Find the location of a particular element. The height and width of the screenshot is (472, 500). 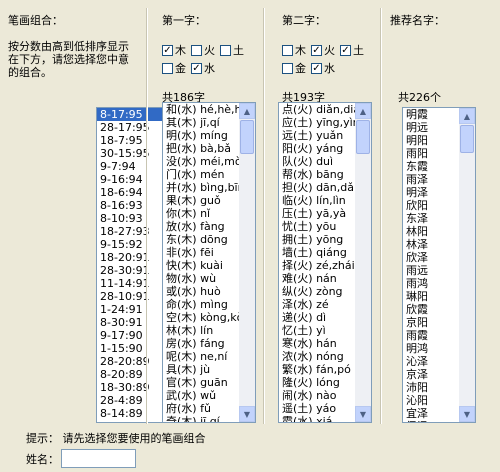

list-item: 闹(水) nào is located at coordinates (317, 395).